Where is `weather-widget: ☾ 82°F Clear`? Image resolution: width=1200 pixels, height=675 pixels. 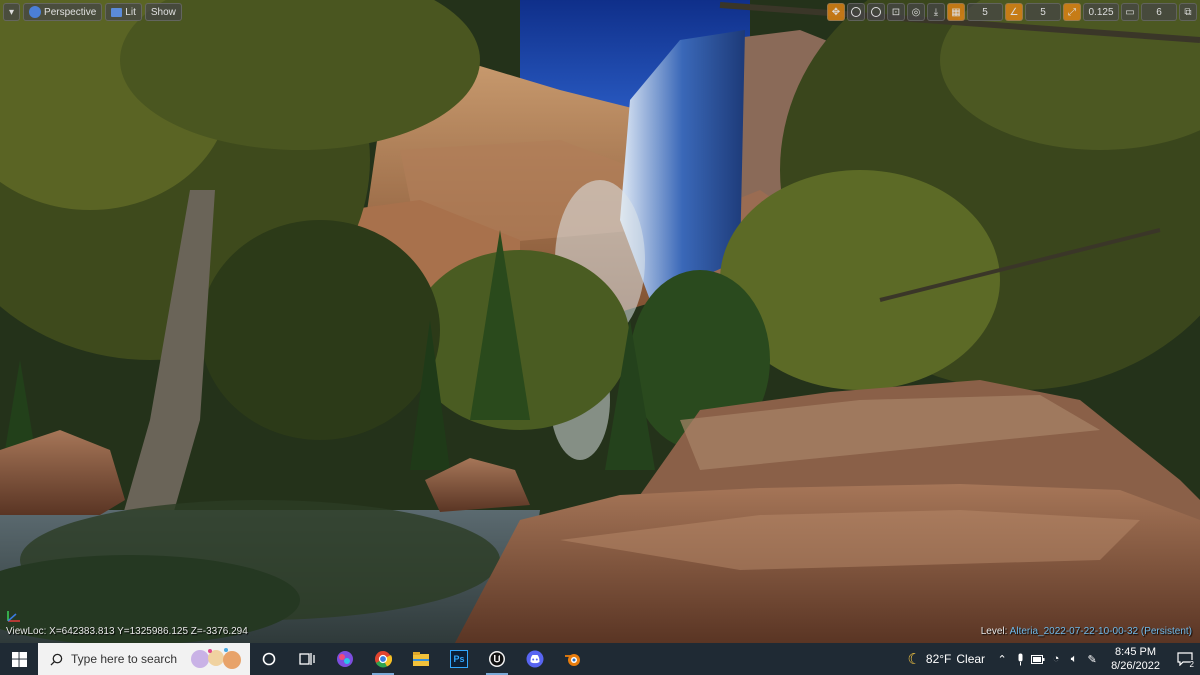
weather-widget: ☾ 82°F Clear is located at coordinates (946, 659).